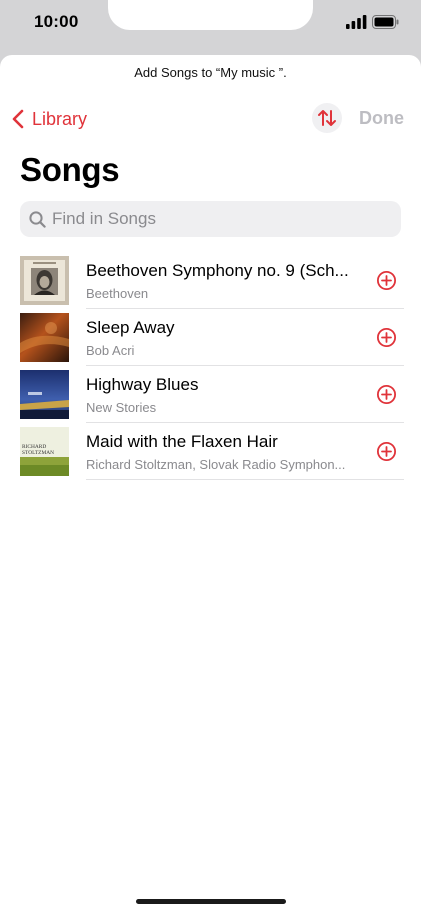 The height and width of the screenshot is (912, 421). Describe the element at coordinates (210, 394) in the screenshot. I see `song-row: Highway Blues New Stories` at that location.